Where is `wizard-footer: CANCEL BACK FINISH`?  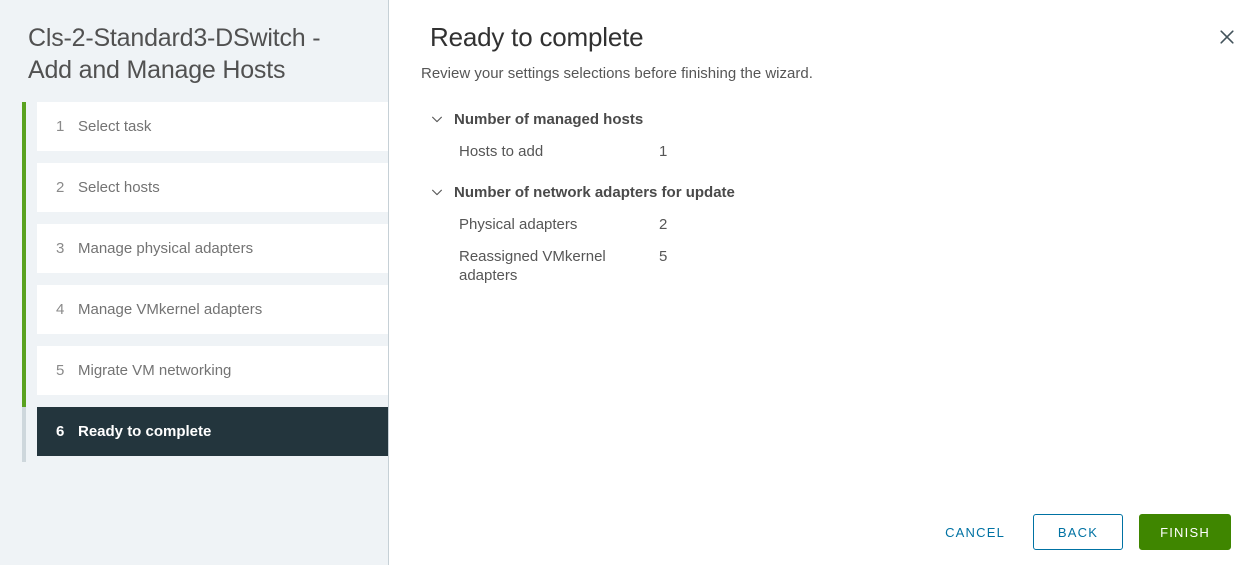 wizard-footer: CANCEL BACK FINISH is located at coordinates (824, 532).